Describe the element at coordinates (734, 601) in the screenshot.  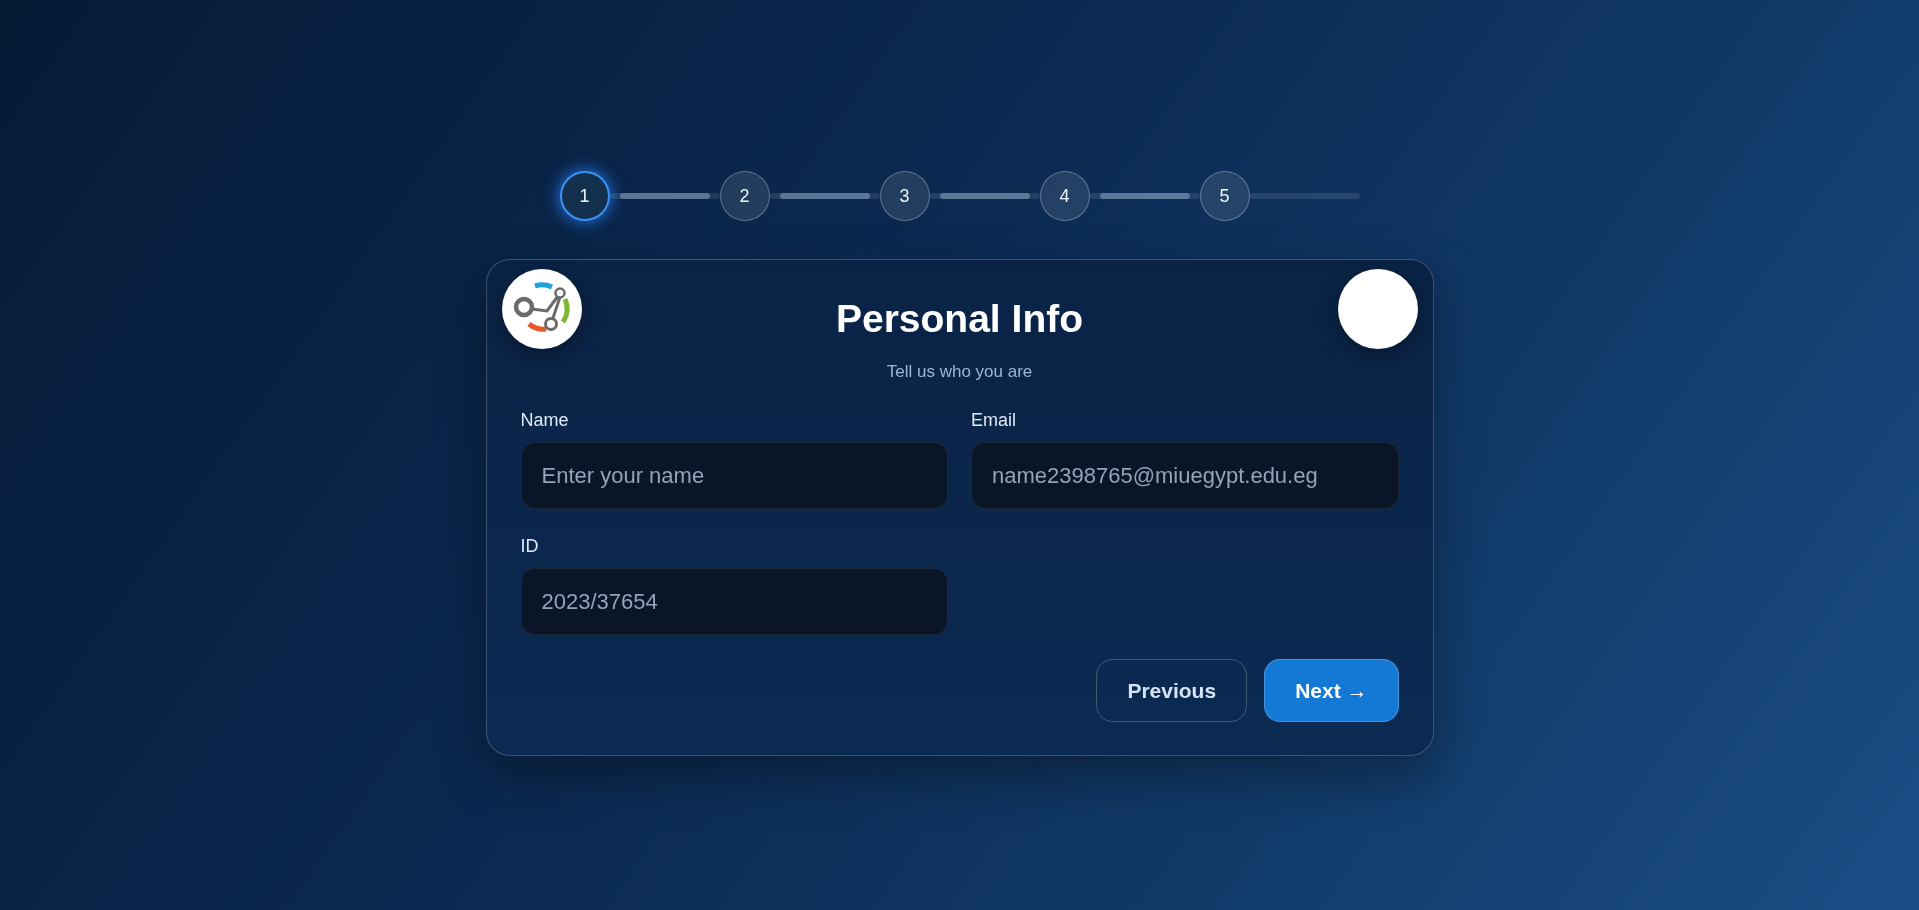
I see `input-field: 2023/37654` at that location.